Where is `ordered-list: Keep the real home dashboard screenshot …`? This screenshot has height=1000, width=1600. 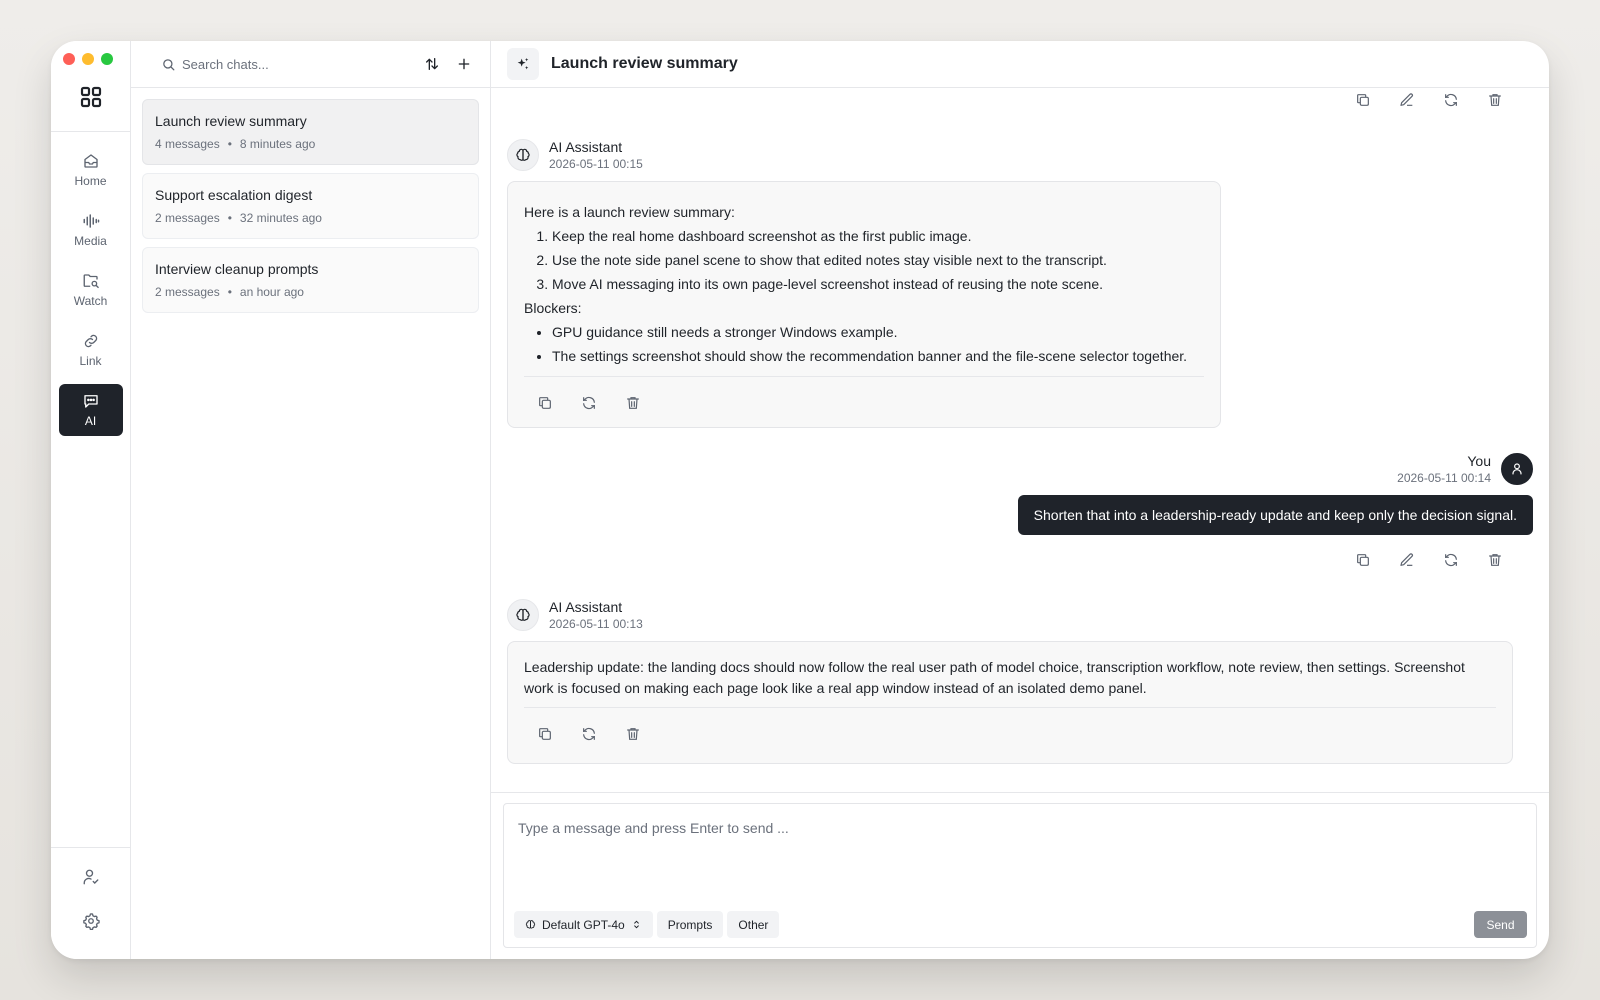 ordered-list: Keep the real home dashboard screenshot … is located at coordinates (864, 260).